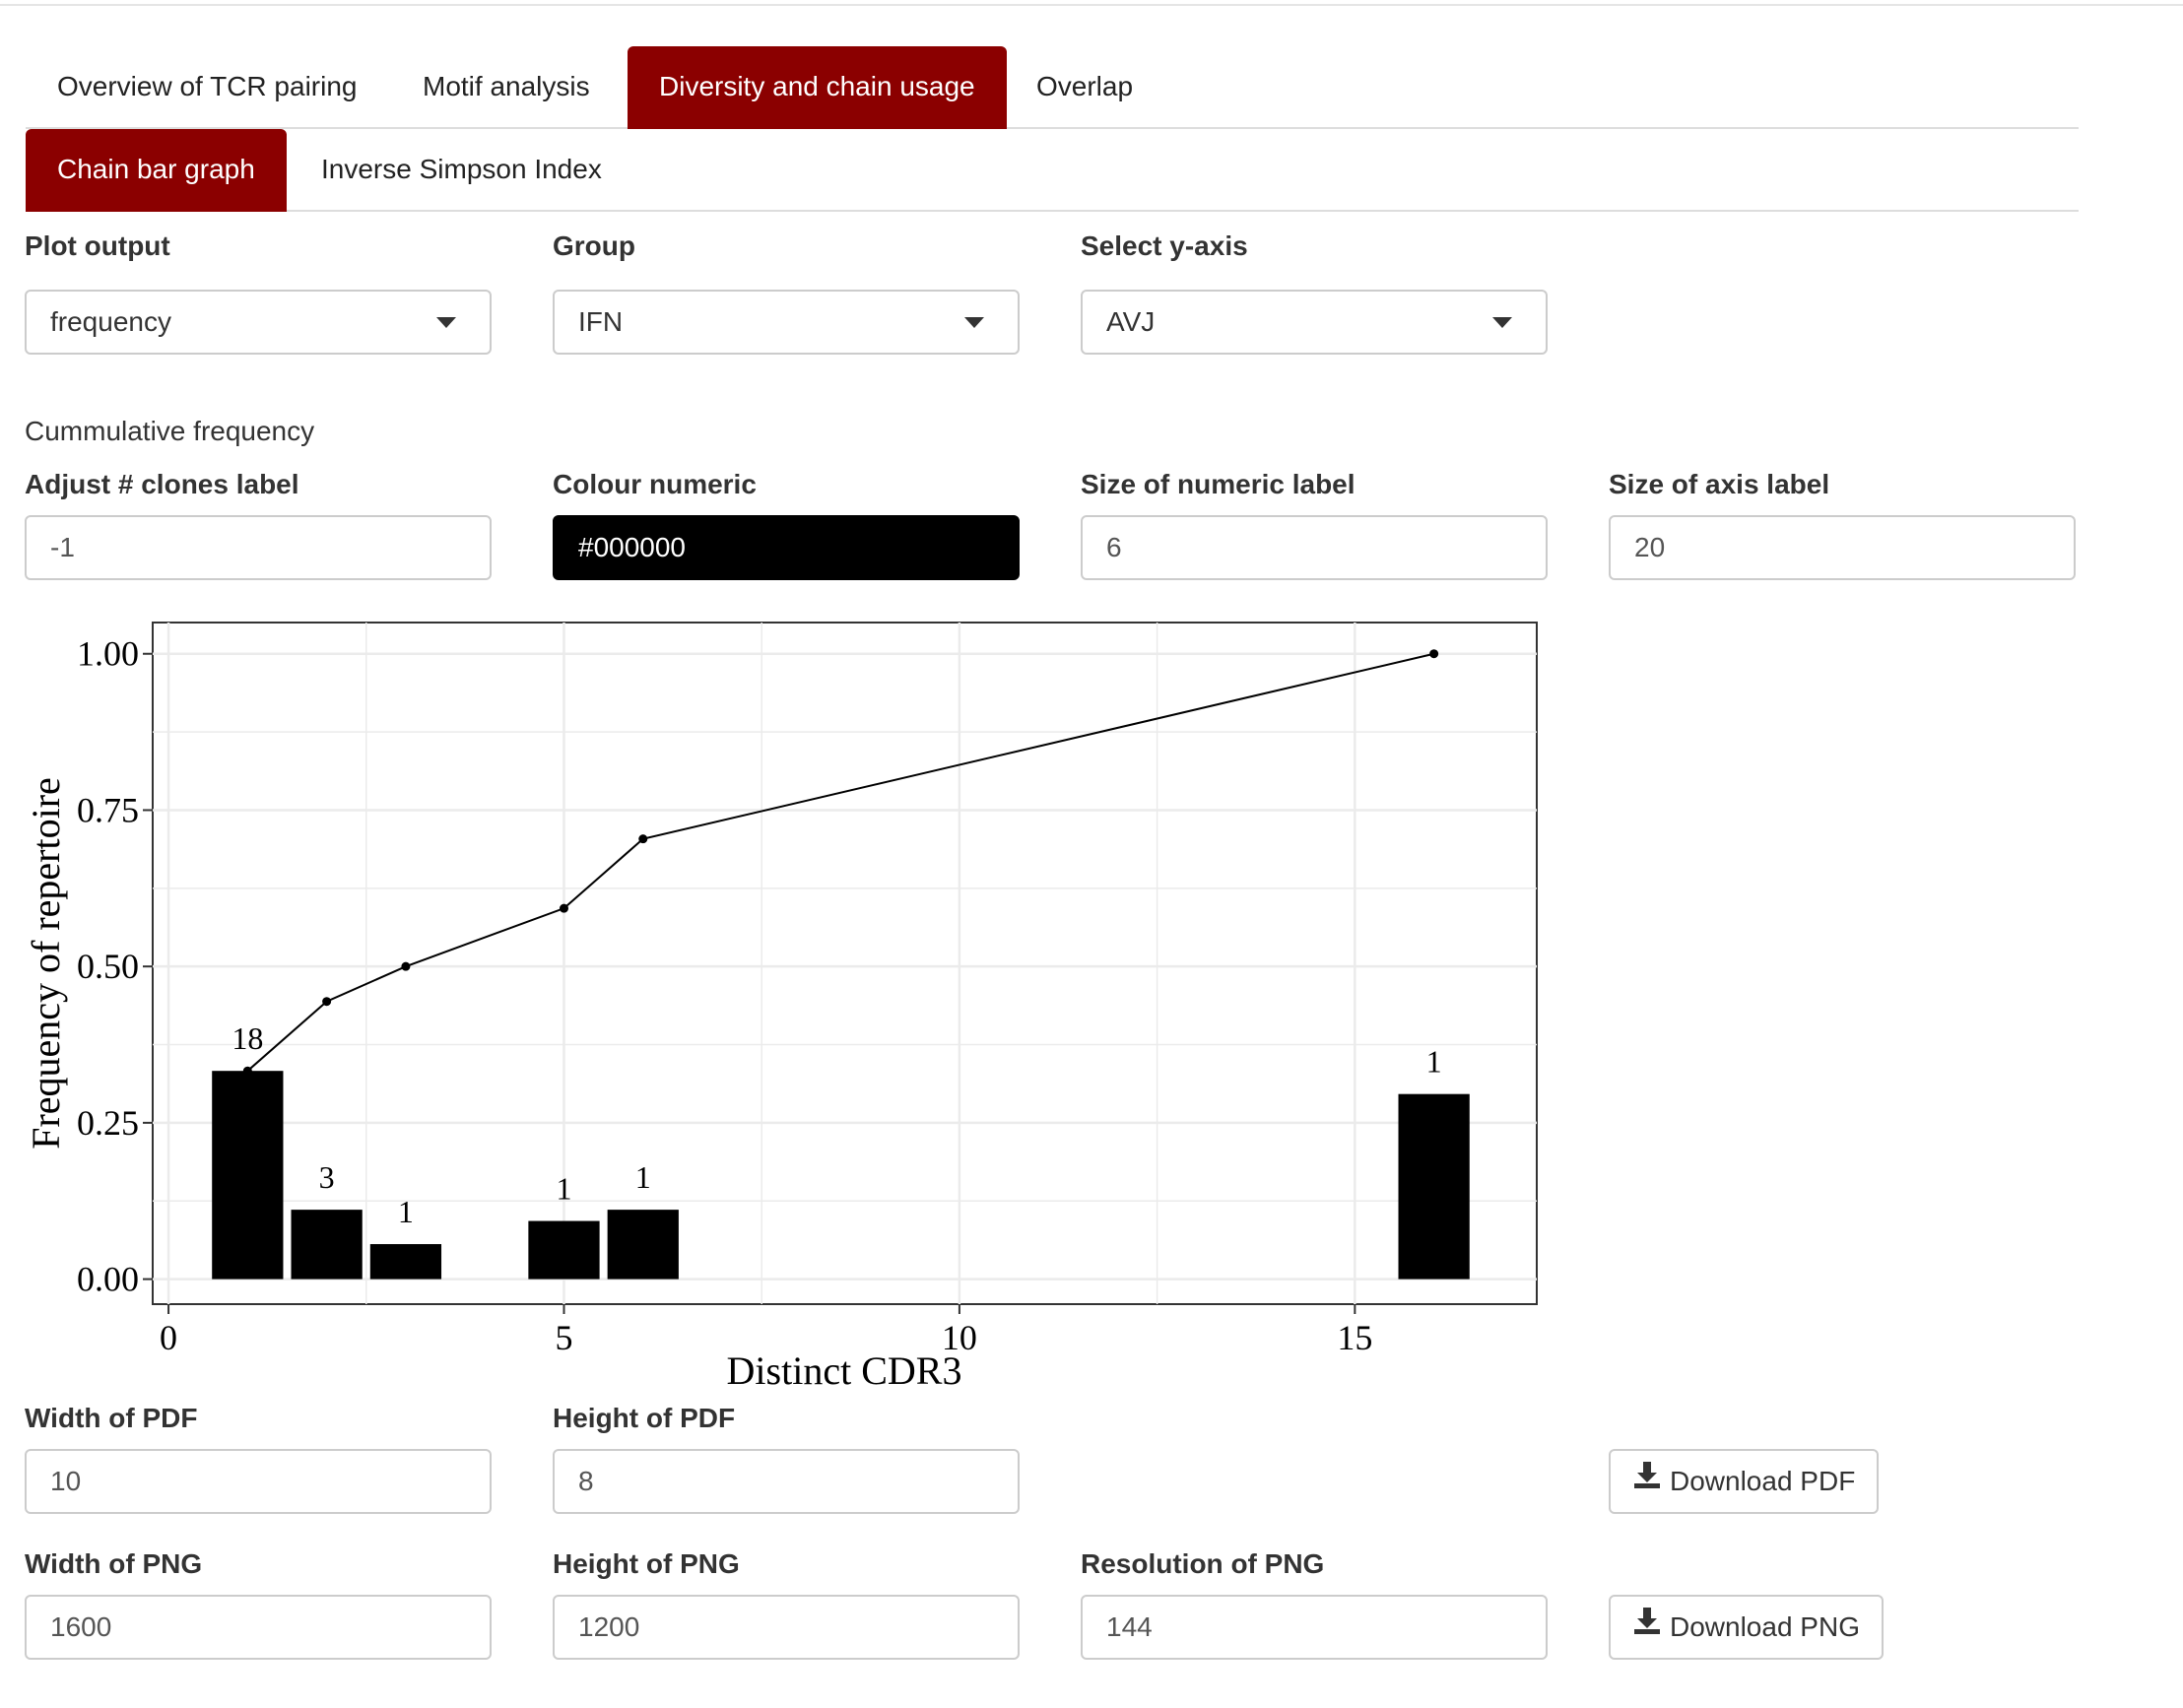 Image resolution: width=2183 pixels, height=1708 pixels. I want to click on size-numeric-input: 6, so click(1315, 547).